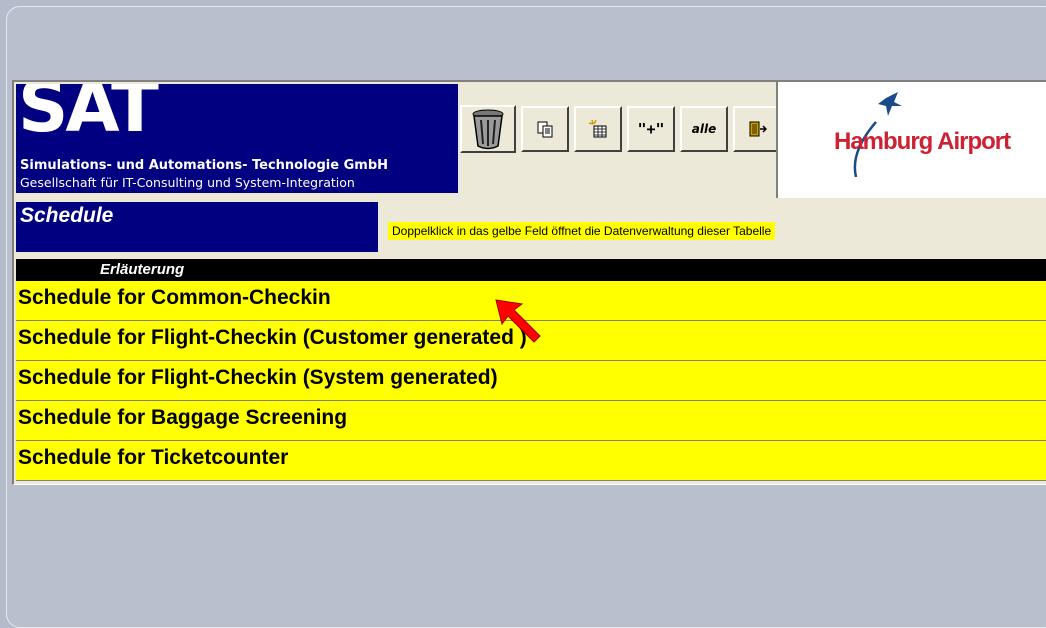 This screenshot has width=1046, height=628. I want to click on mouse-pointer-icon, so click(518, 321).